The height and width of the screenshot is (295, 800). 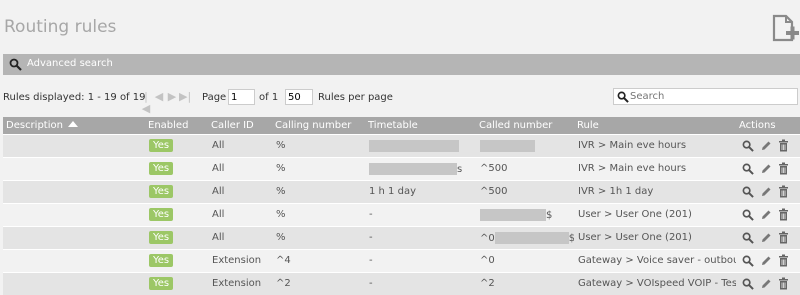 I want to click on called-number-cell: ^500, so click(x=525, y=168).